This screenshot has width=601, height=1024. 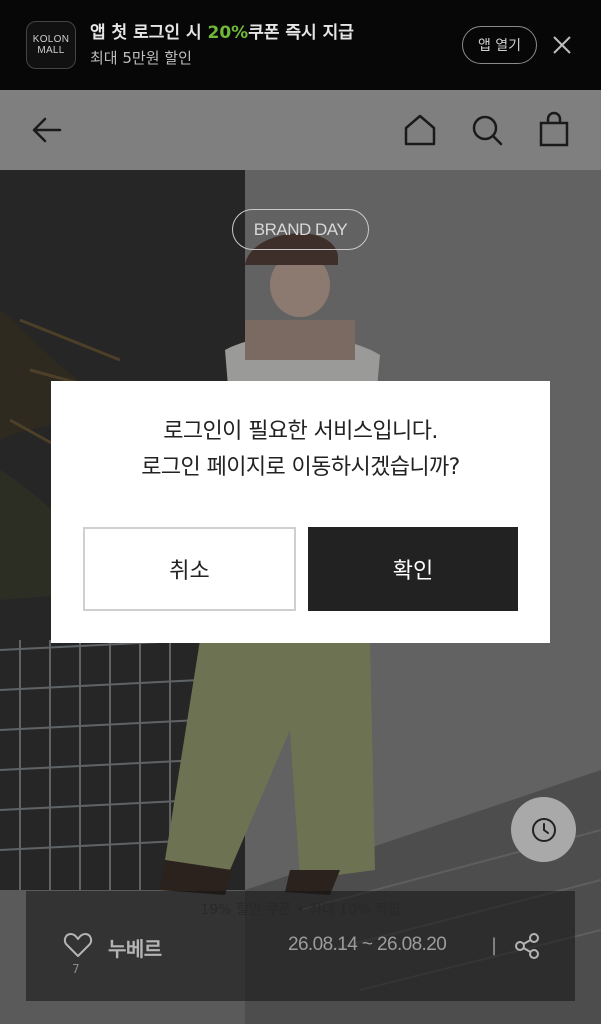 I want to click on brand-name-link: 누베르, so click(x=135, y=947).